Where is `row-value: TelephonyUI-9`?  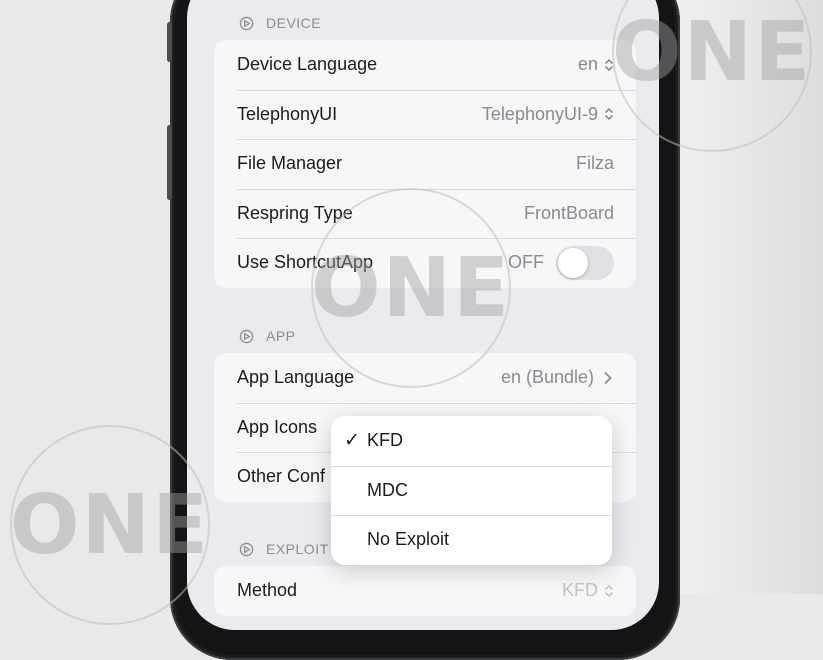 row-value: TelephonyUI-9 is located at coordinates (548, 114).